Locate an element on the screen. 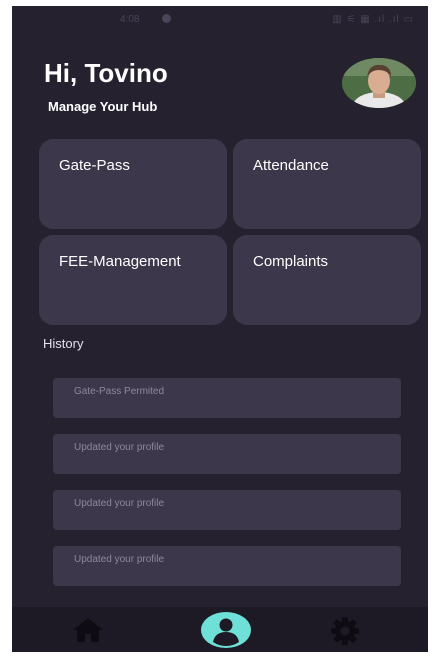 This screenshot has width=436, height=657. history-title: History is located at coordinates (63, 343).